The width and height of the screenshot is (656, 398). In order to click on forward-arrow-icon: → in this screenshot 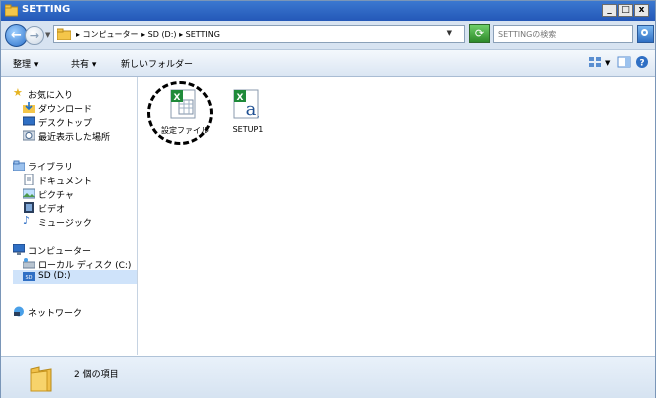, I will do `click(34, 35)`.